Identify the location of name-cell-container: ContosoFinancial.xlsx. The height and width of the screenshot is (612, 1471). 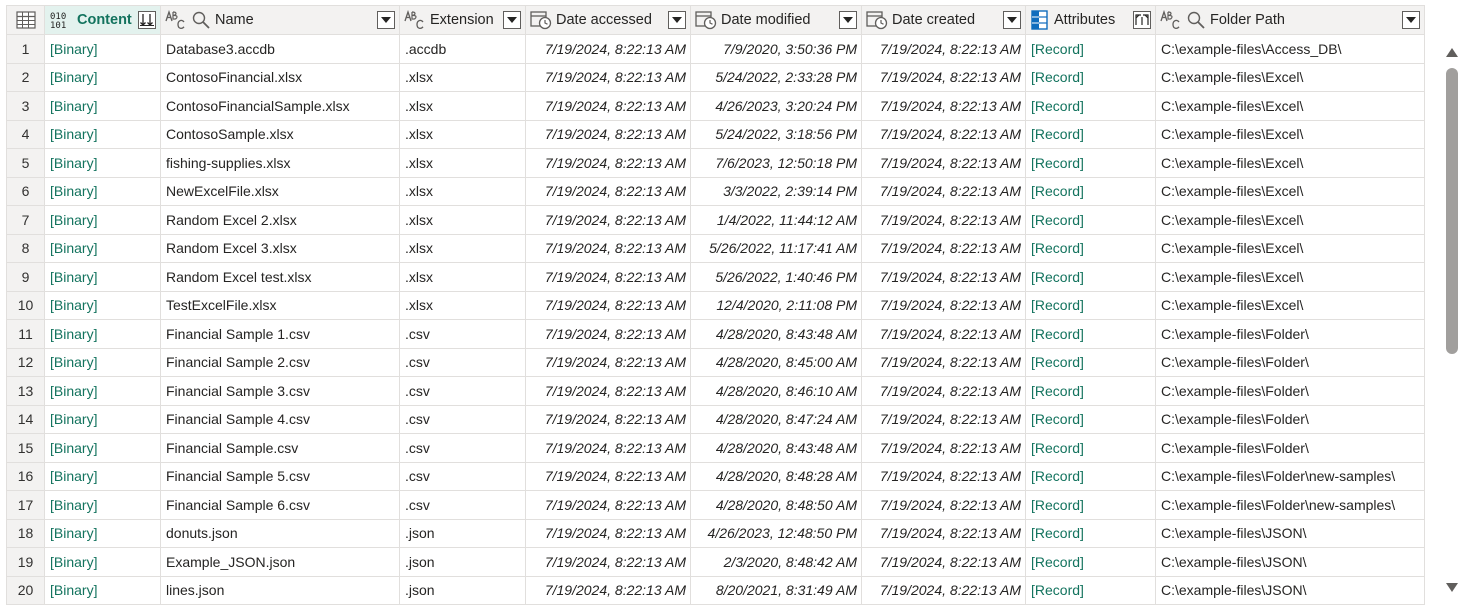
(280, 77).